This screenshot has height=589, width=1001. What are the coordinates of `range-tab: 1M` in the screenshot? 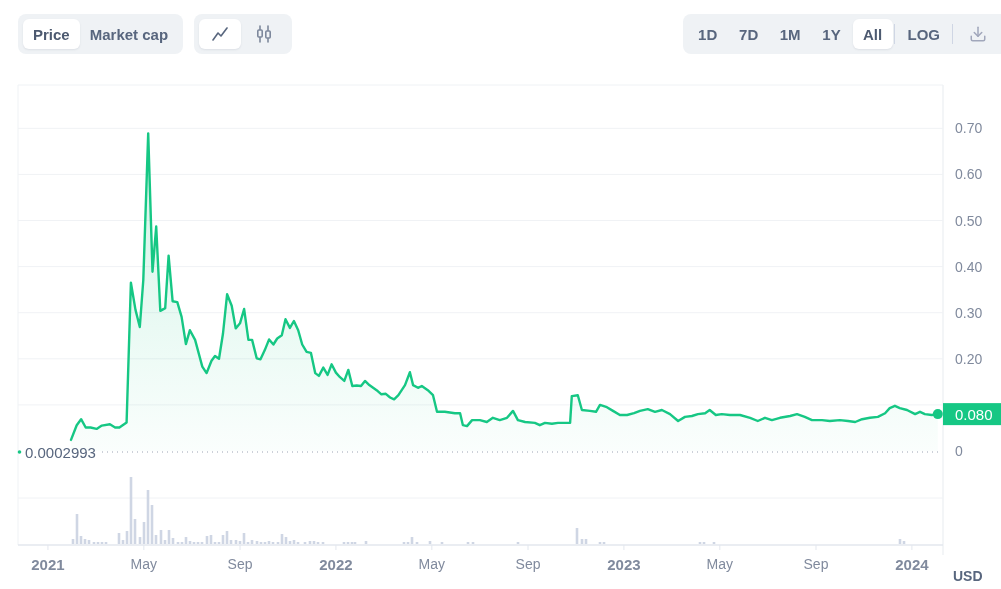 It's located at (790, 34).